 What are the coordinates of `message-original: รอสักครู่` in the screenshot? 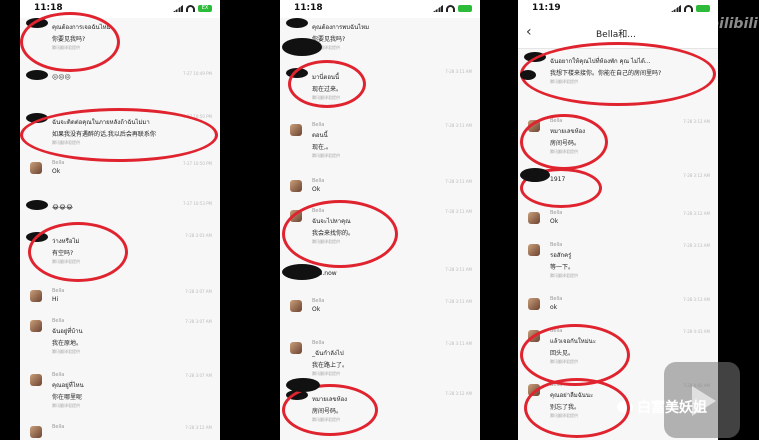 It's located at (561, 255).